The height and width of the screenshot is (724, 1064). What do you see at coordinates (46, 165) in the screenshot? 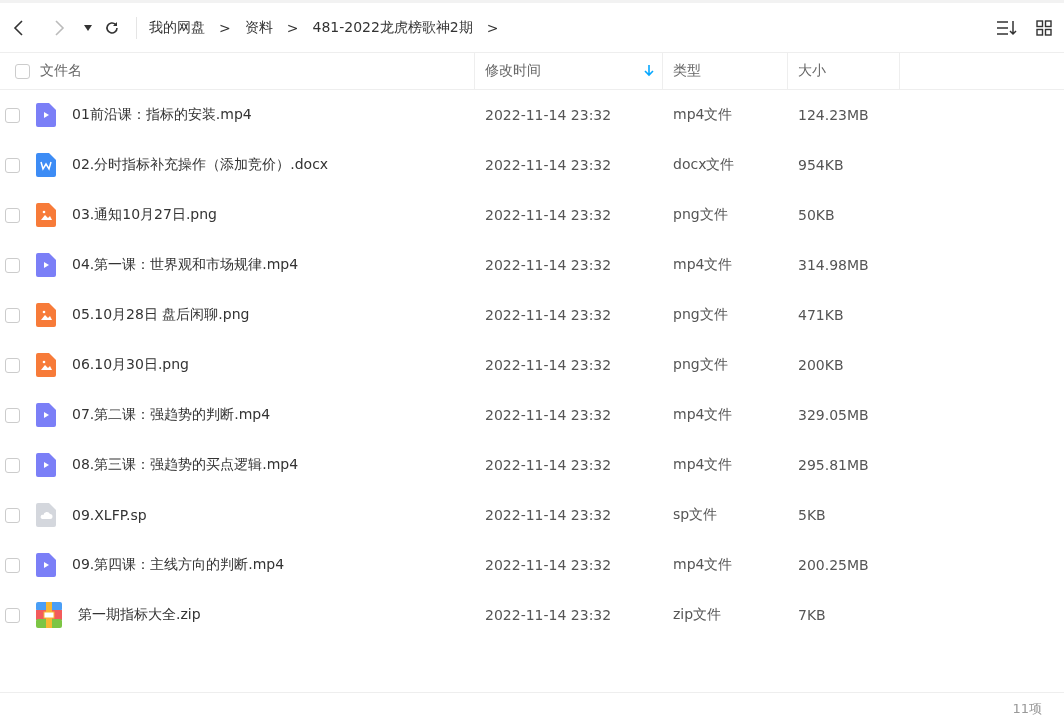
I see `word-file-icon` at bounding box center [46, 165].